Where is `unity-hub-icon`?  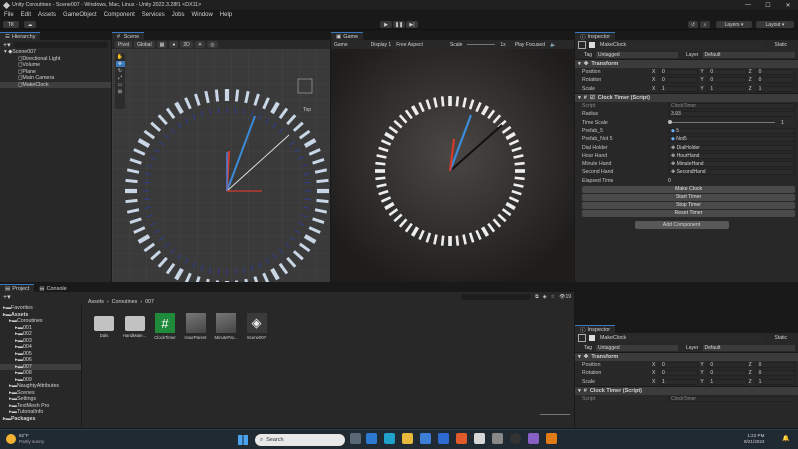 unity-hub-icon is located at coordinates (497, 438).